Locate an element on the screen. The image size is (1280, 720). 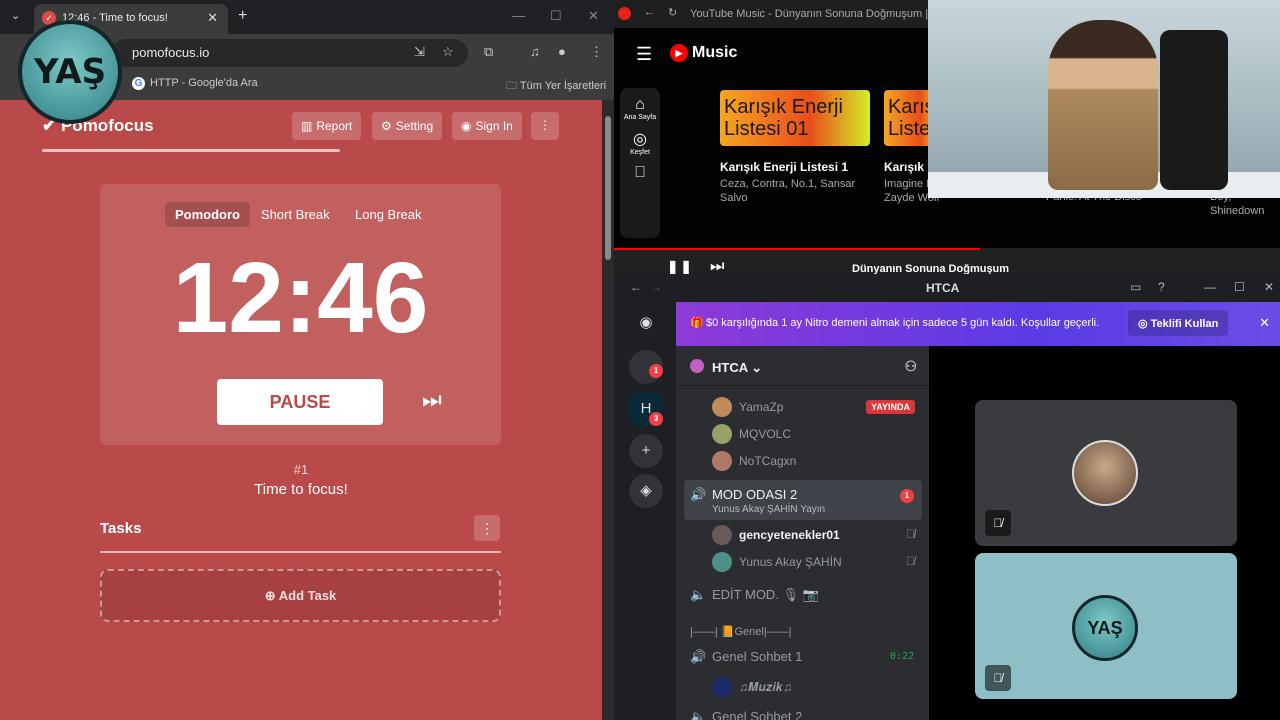
category-genel: |——| 📙Genel|——| is located at coordinates (741, 631).